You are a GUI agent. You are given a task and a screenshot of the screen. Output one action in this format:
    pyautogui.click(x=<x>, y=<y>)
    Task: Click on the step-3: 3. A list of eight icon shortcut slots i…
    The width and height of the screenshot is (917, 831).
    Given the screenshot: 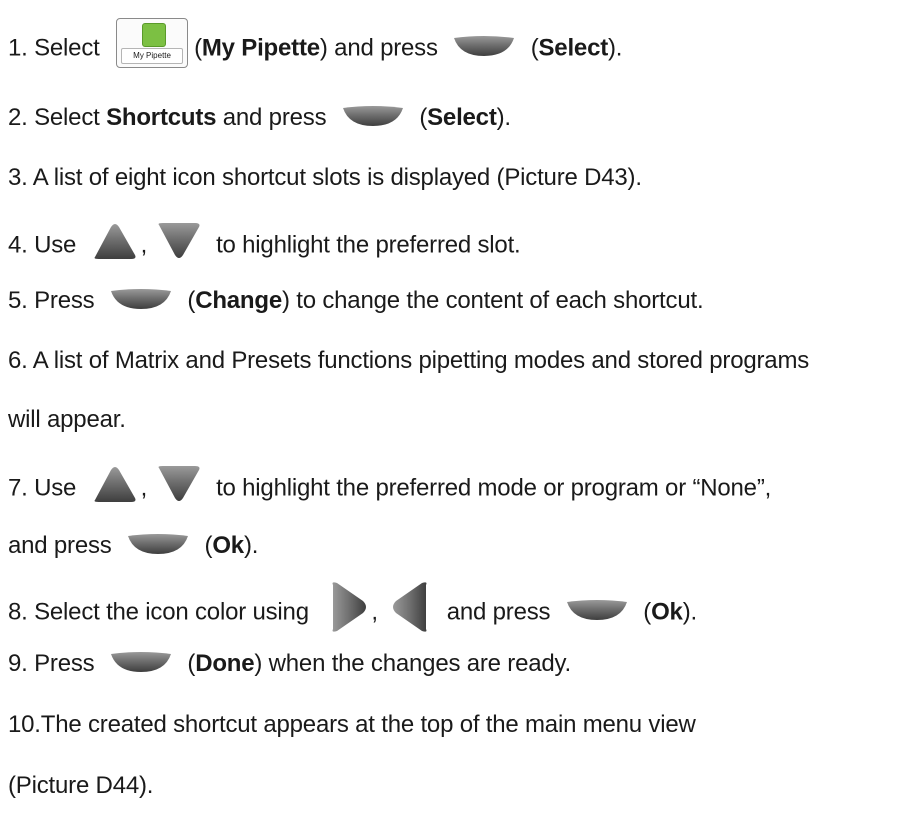 What is the action you would take?
    pyautogui.click(x=325, y=177)
    